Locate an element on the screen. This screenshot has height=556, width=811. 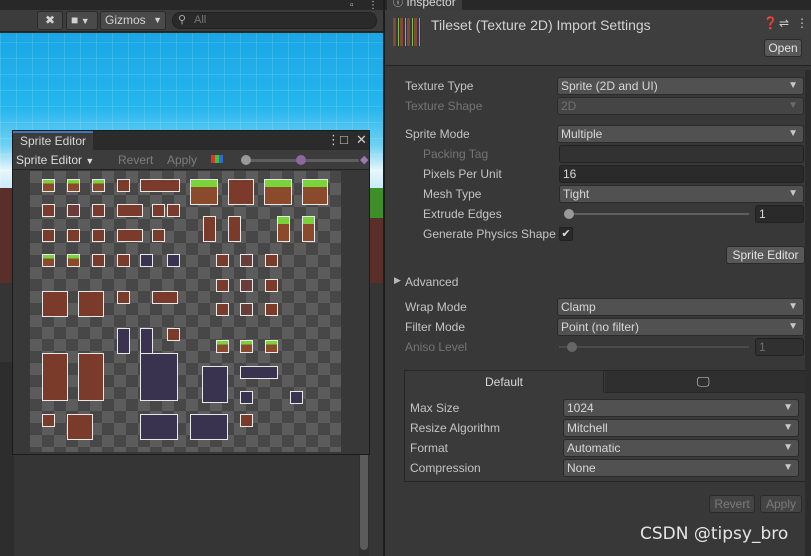
mip-slider-knob is located at coordinates (301, 160).